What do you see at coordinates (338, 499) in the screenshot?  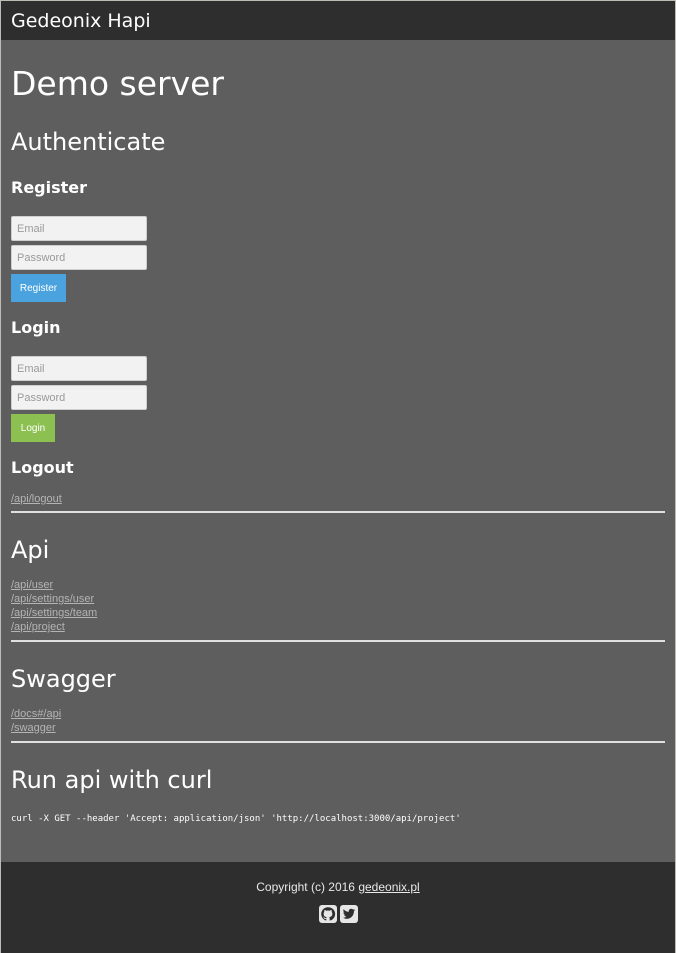 I see `logout-link: /api/logout` at bounding box center [338, 499].